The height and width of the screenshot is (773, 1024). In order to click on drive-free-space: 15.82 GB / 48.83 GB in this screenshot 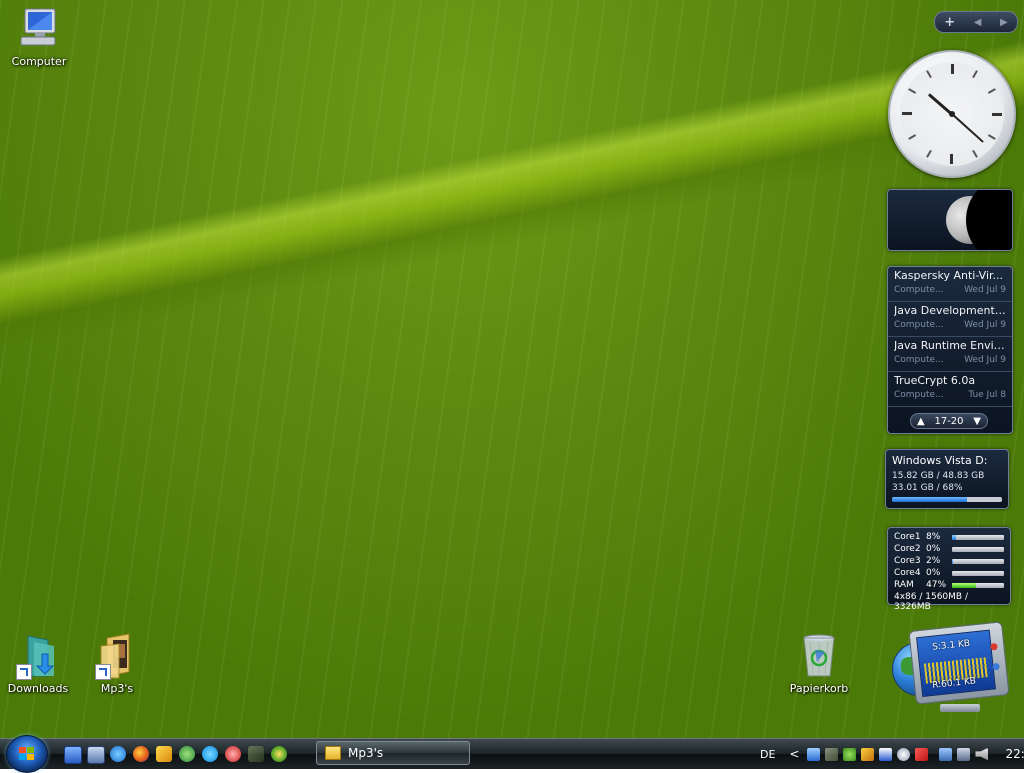, I will do `click(938, 476)`.